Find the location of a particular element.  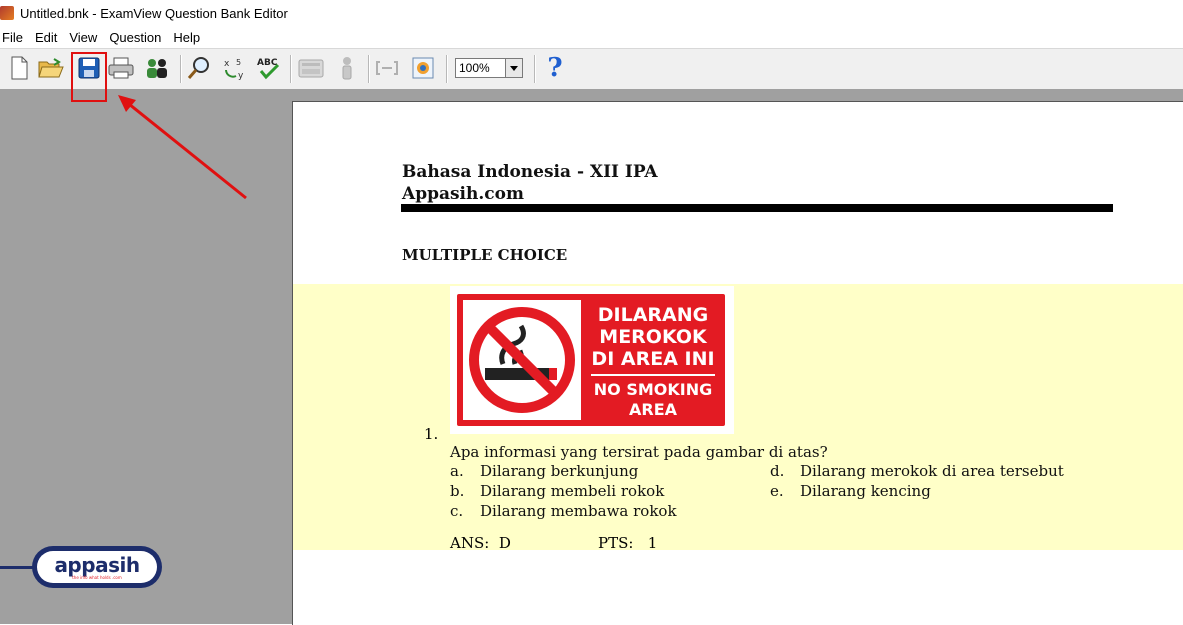

open-folder-icon is located at coordinates (51, 68).